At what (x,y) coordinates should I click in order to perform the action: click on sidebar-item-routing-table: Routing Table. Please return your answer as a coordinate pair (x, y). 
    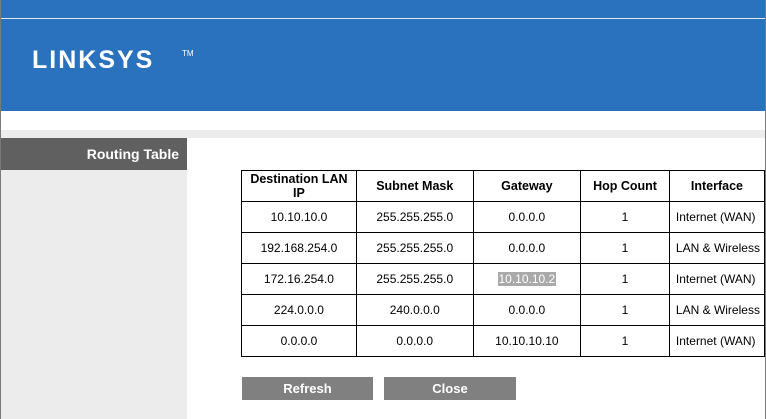
    Looking at the image, I should click on (94, 154).